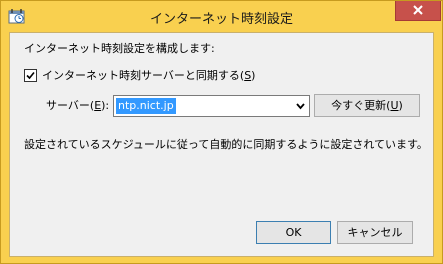 The height and width of the screenshot is (264, 443). What do you see at coordinates (226, 144) in the screenshot?
I see `sync-status-text: 設定されているスケジュールに従って自動的に同期するように設定されています。` at bounding box center [226, 144].